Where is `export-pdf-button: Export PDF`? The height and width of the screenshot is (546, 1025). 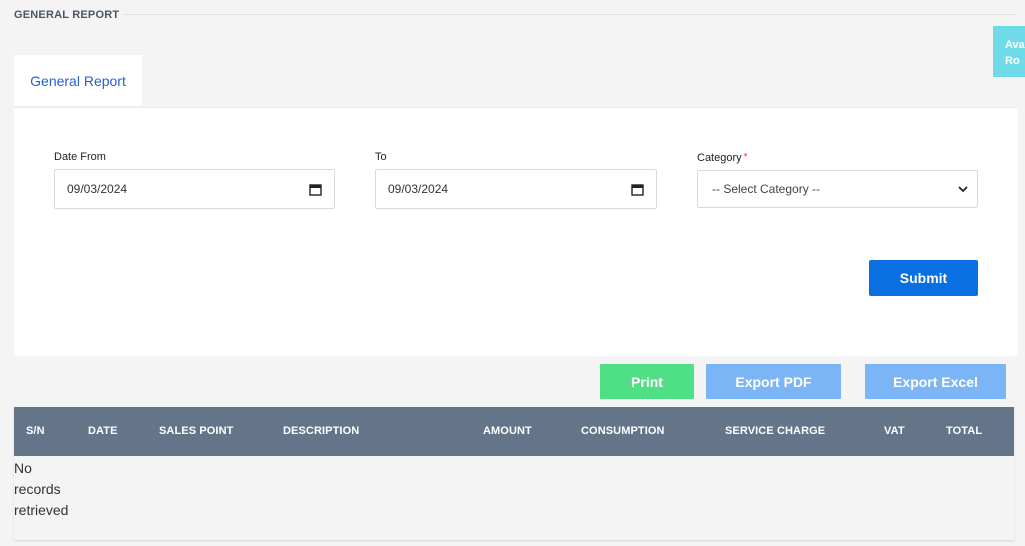
export-pdf-button: Export PDF is located at coordinates (773, 381).